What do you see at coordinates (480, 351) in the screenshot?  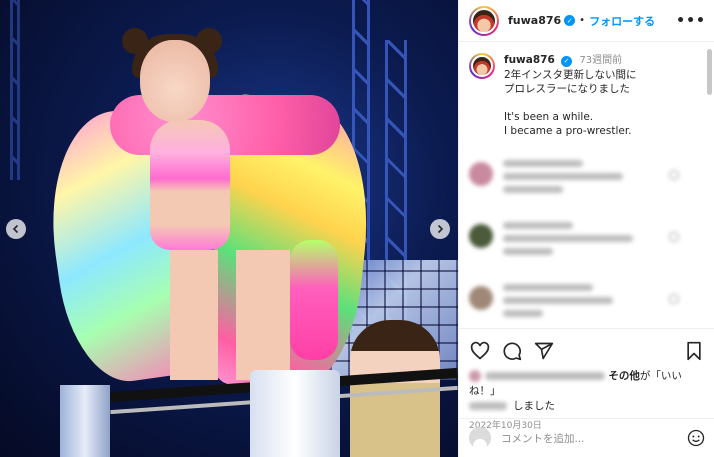 I see `heart-icon` at bounding box center [480, 351].